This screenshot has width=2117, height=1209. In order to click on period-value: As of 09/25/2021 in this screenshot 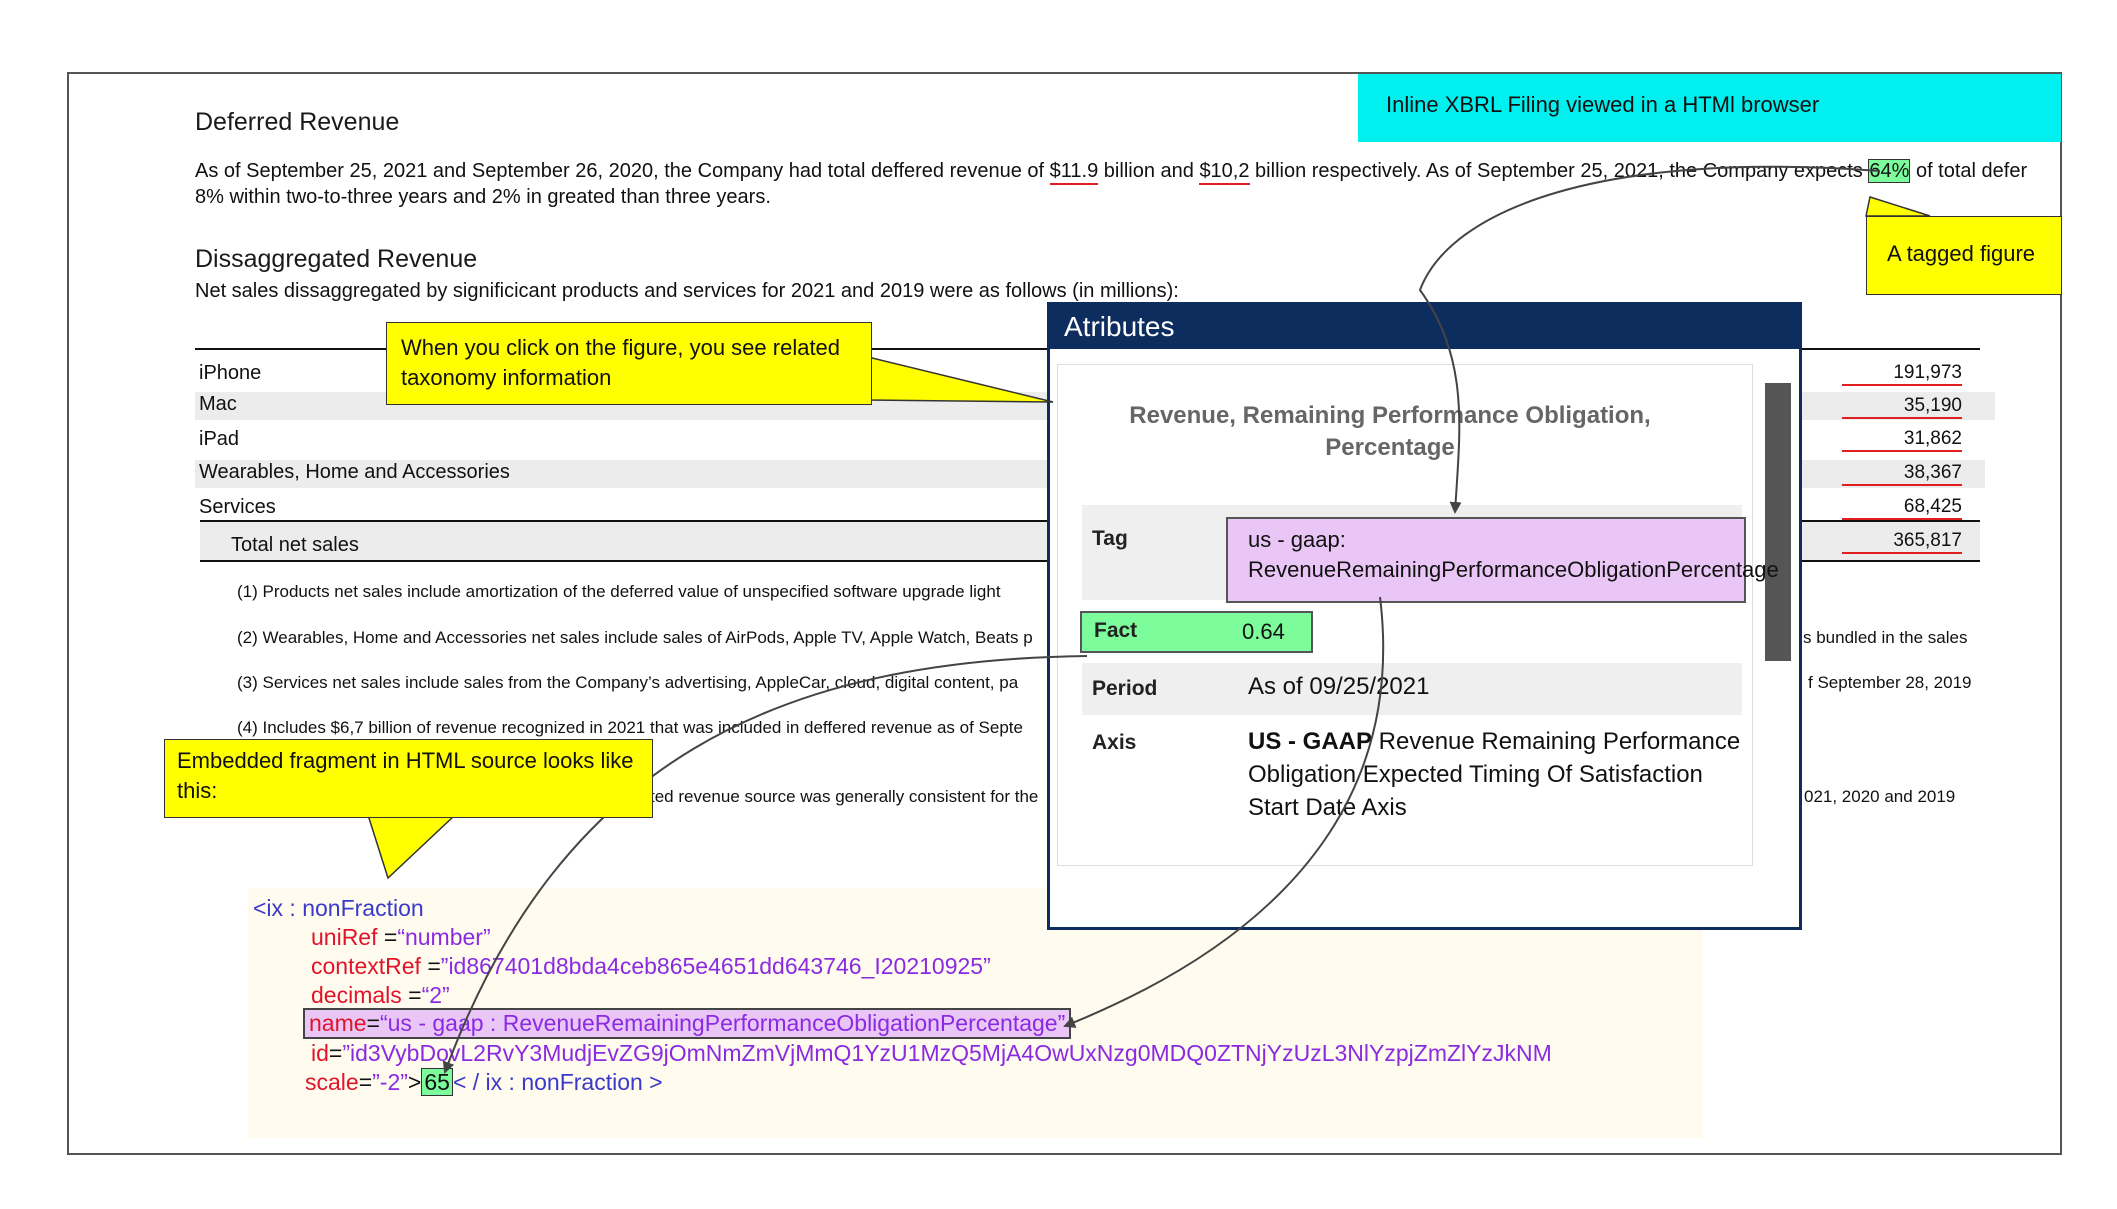, I will do `click(1339, 686)`.